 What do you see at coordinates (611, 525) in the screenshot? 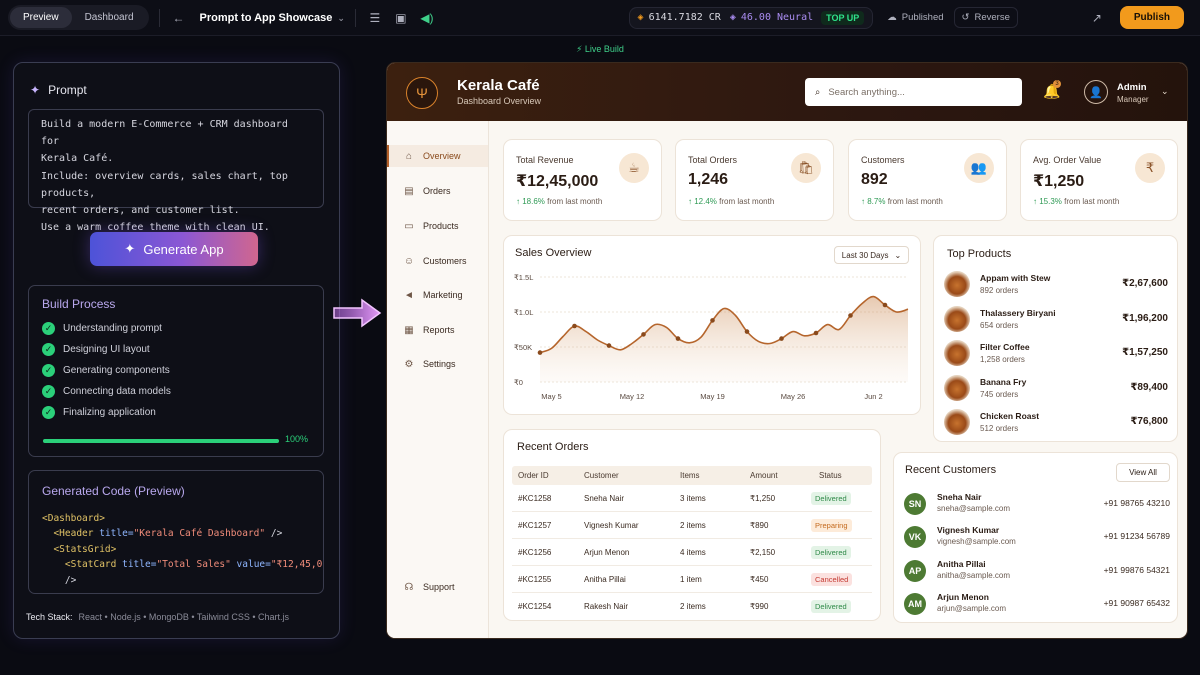
I see `order-customer: Vignesh Kumar` at bounding box center [611, 525].